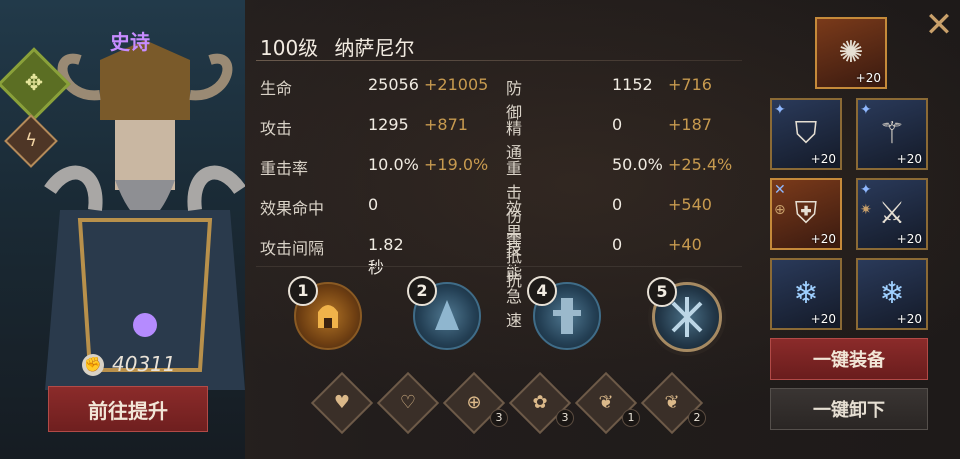 The height and width of the screenshot is (459, 960). What do you see at coordinates (637, 164) in the screenshot?
I see `stat-value: 50.0%` at bounding box center [637, 164].